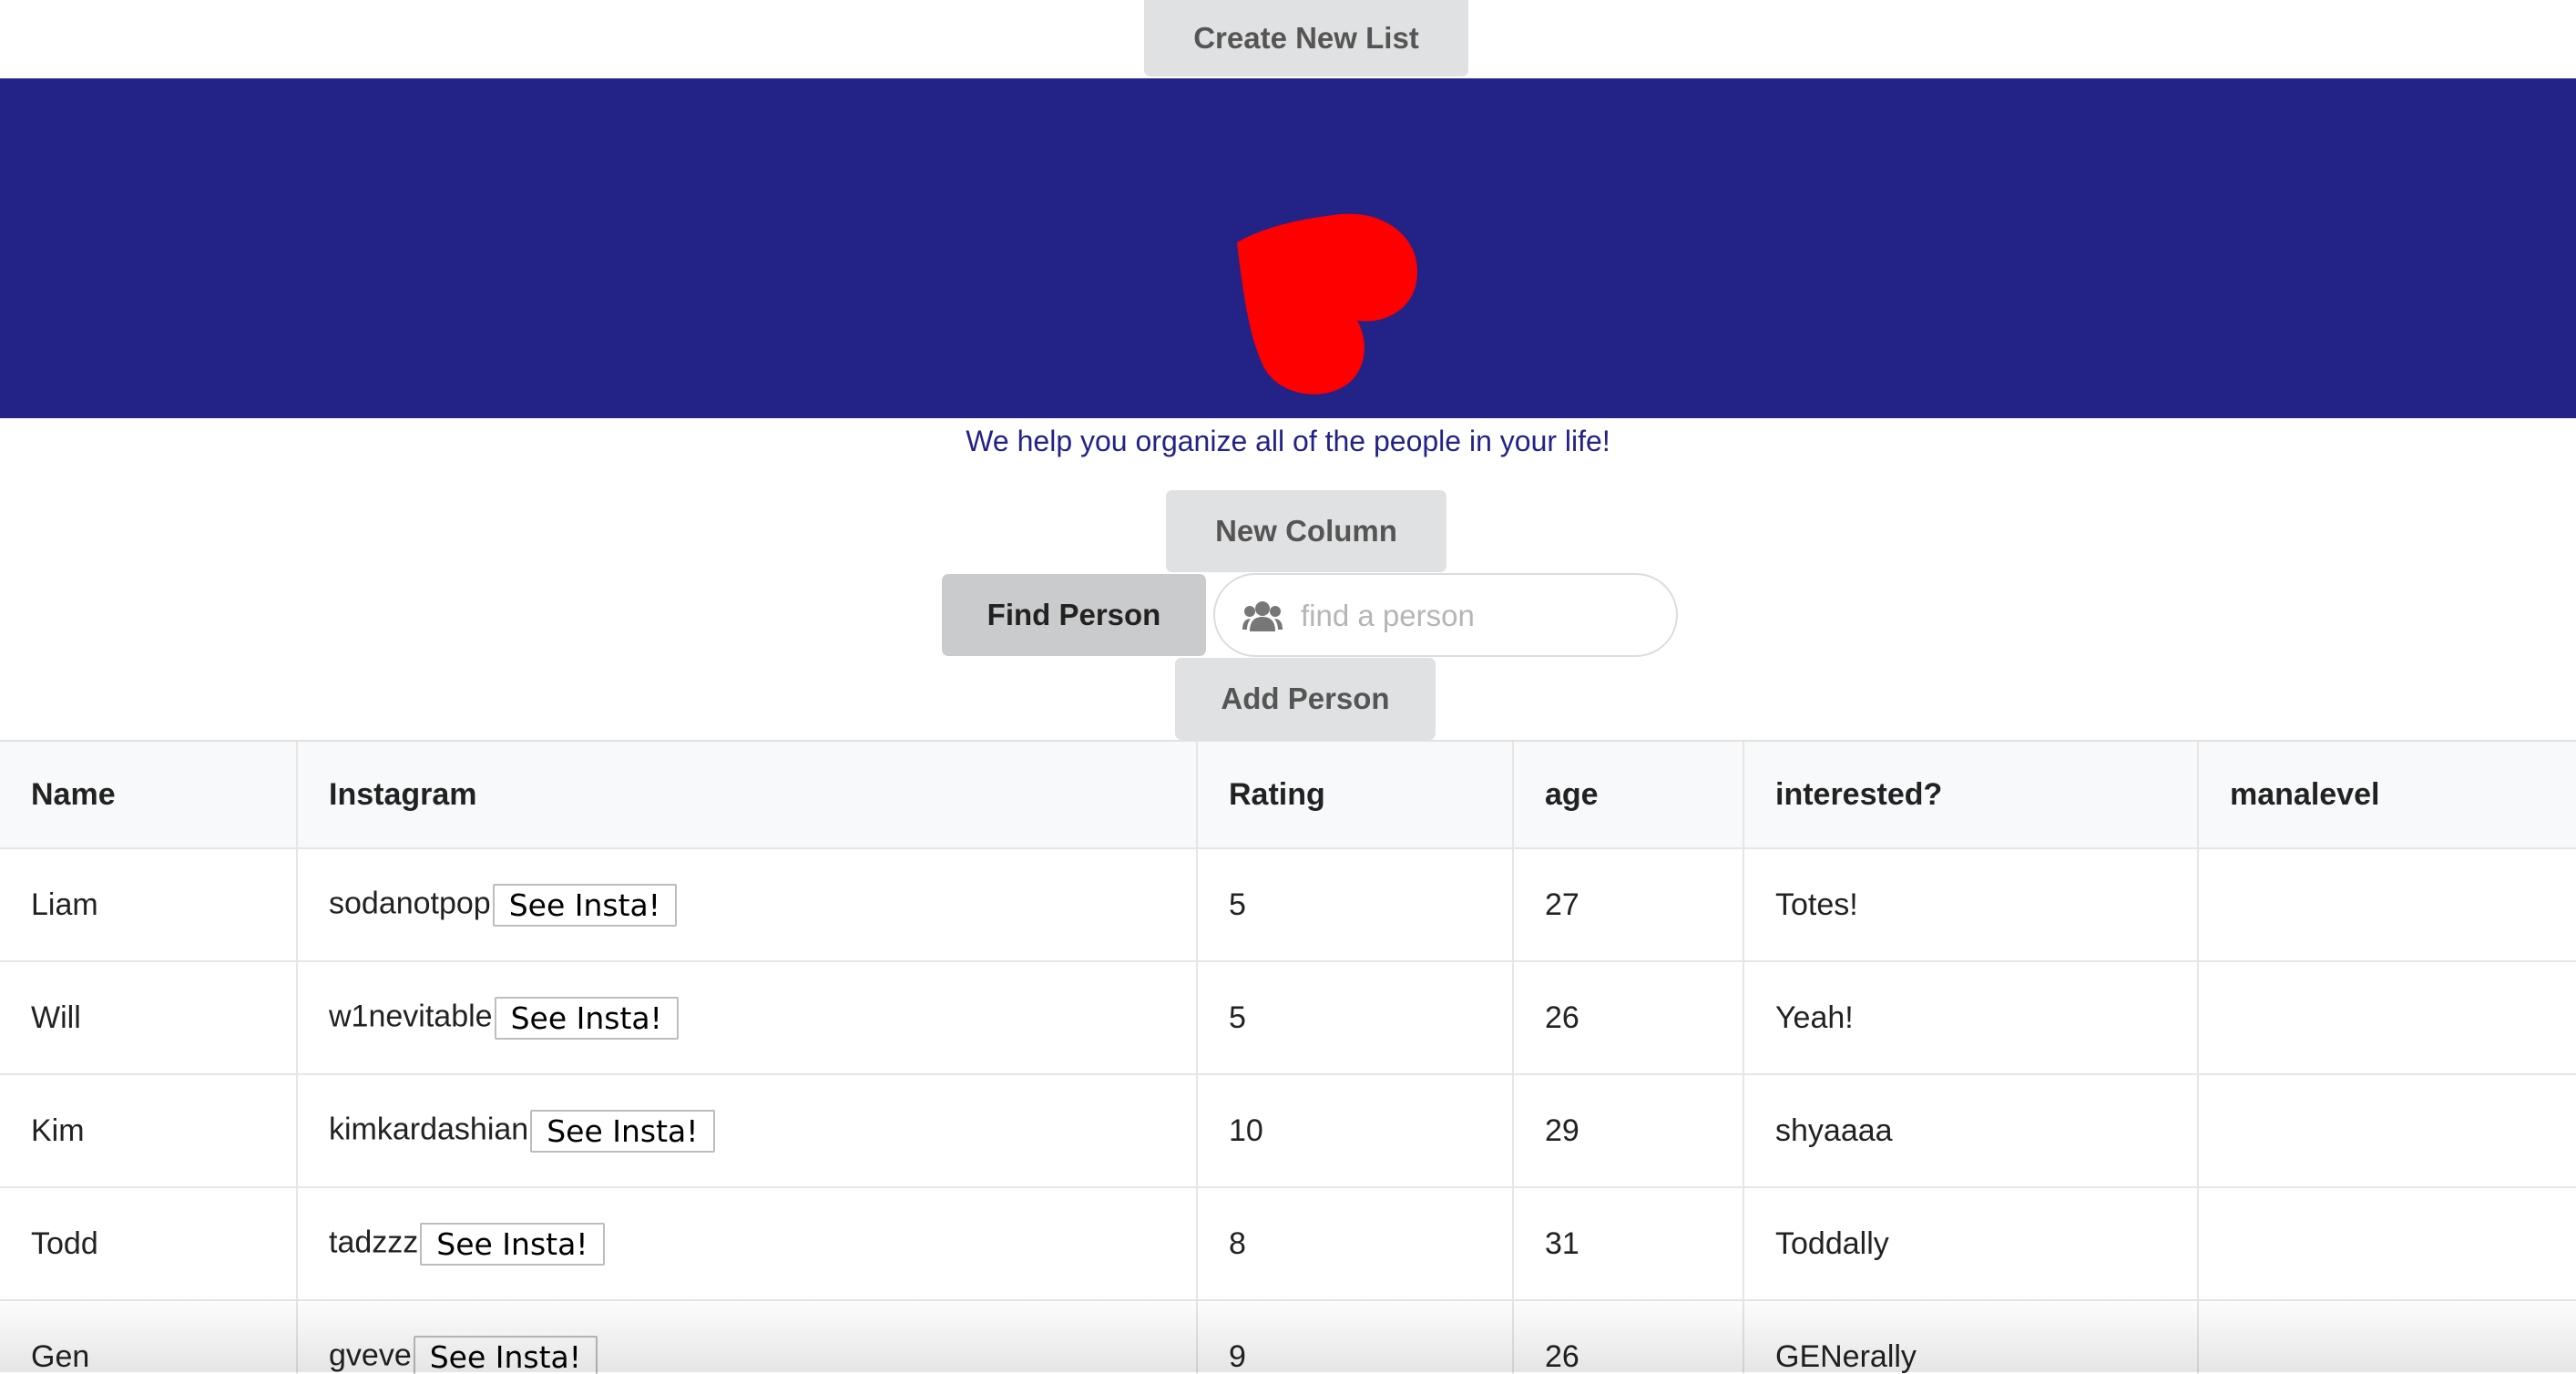  What do you see at coordinates (1262, 617) in the screenshot?
I see `users-icon` at bounding box center [1262, 617].